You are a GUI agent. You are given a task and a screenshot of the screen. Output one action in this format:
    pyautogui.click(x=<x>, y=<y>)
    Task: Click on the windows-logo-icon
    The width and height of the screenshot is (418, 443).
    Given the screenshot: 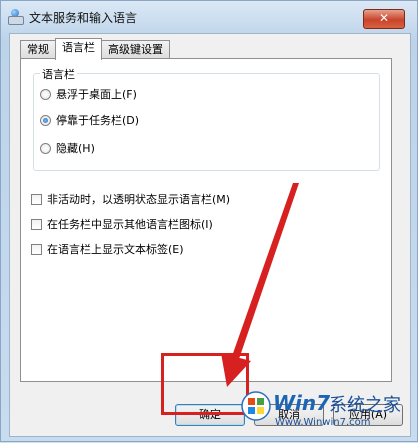 What is the action you would take?
    pyautogui.click(x=256, y=406)
    